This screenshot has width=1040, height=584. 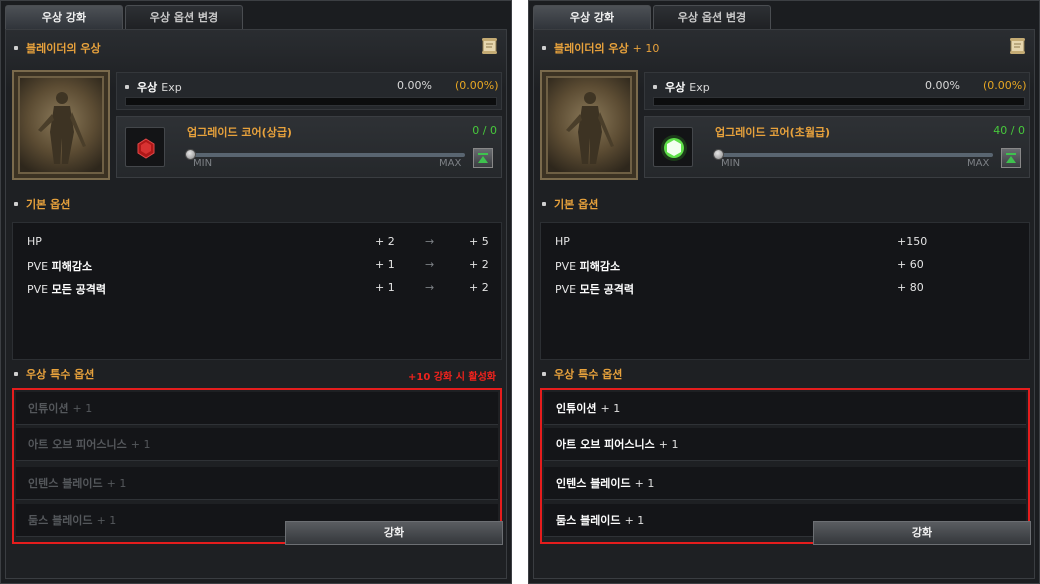 What do you see at coordinates (910, 287) in the screenshot?
I see `stat-value: + 80` at bounding box center [910, 287].